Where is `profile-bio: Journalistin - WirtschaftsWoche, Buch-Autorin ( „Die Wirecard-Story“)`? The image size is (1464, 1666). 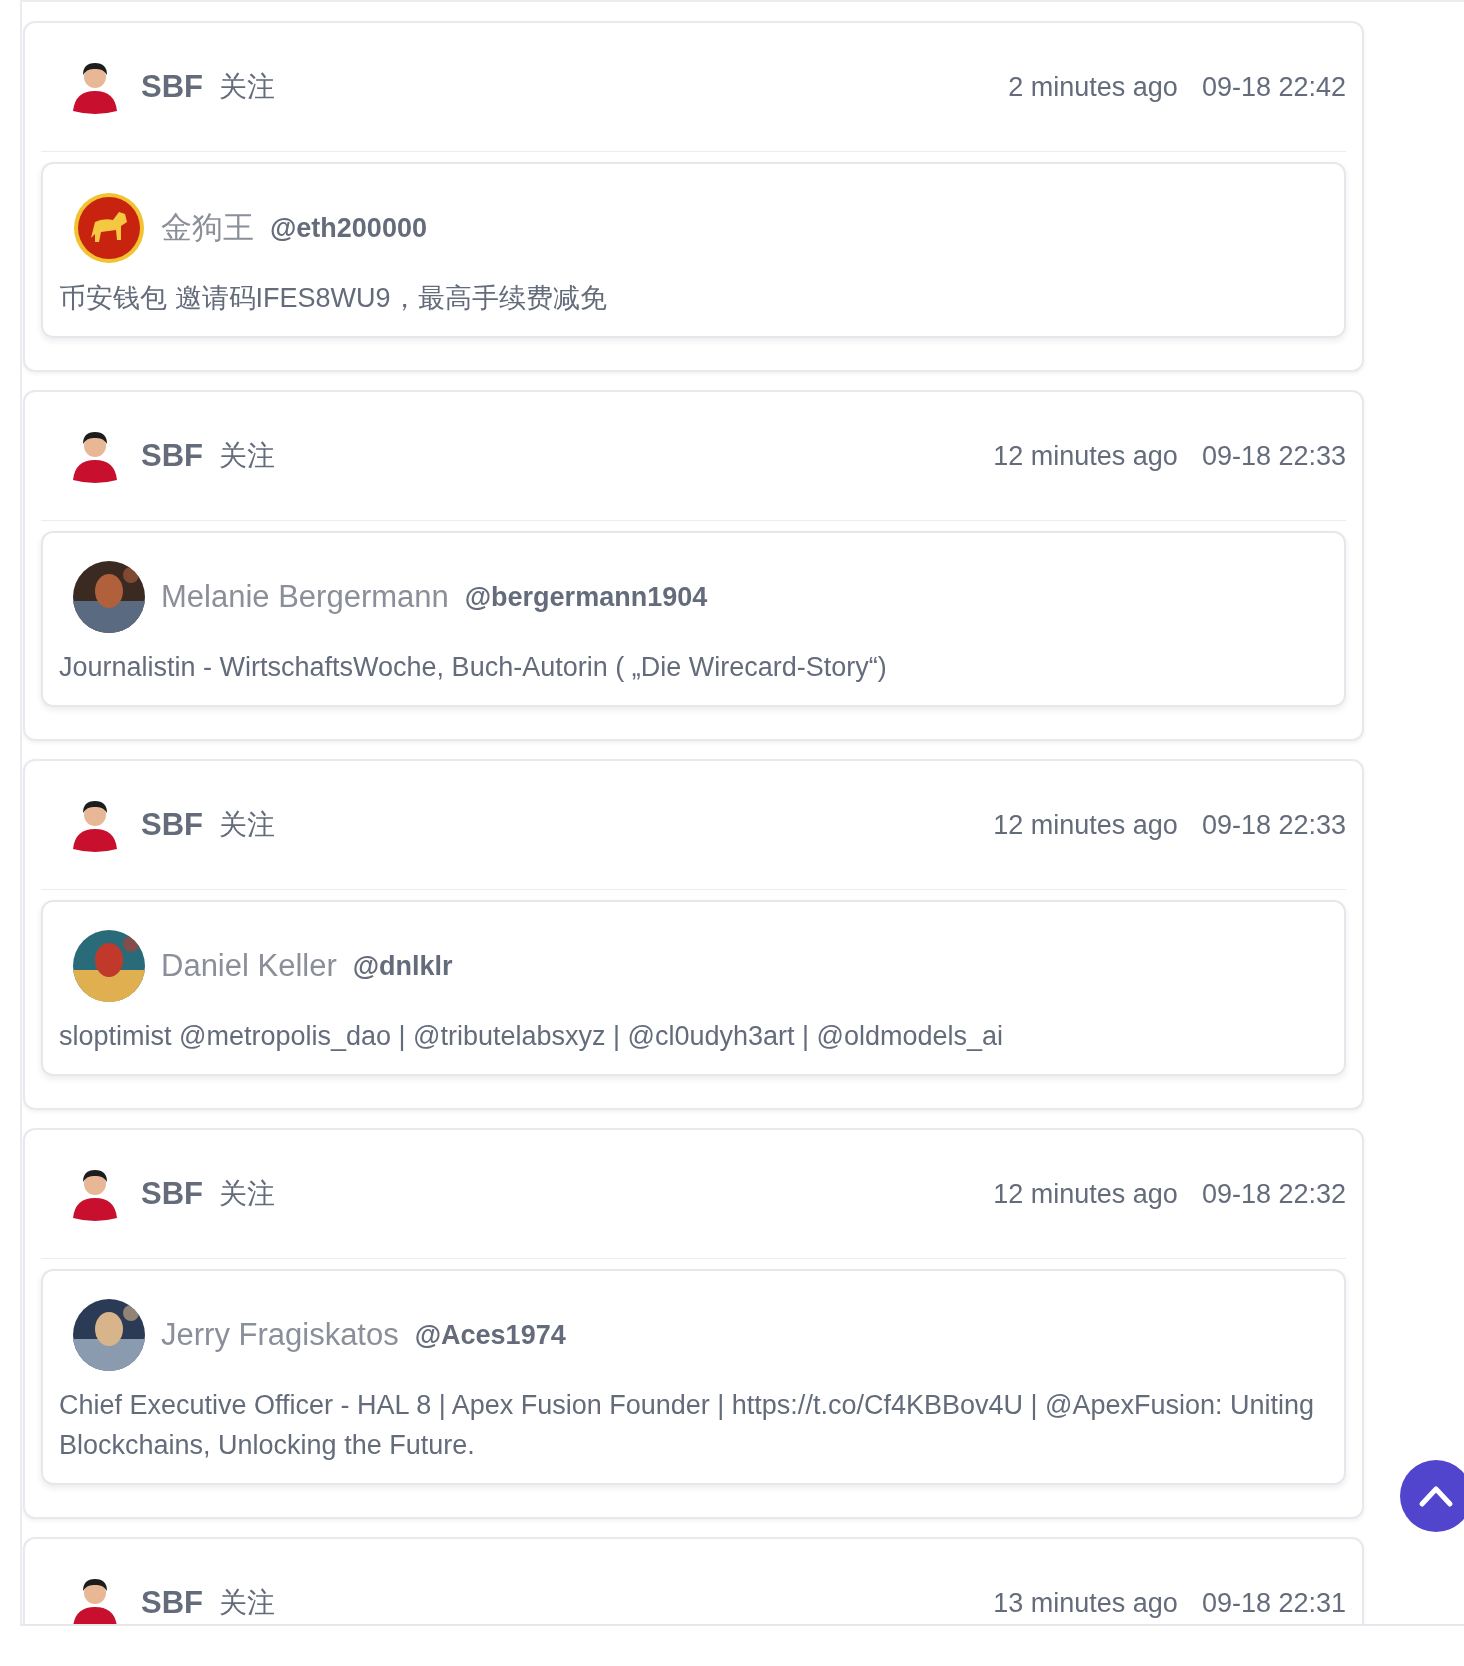
profile-bio: Journalistin - WirtschaftsWoche, Buch-Autorin ( „Die Wirecard-Story“) is located at coordinates (473, 667).